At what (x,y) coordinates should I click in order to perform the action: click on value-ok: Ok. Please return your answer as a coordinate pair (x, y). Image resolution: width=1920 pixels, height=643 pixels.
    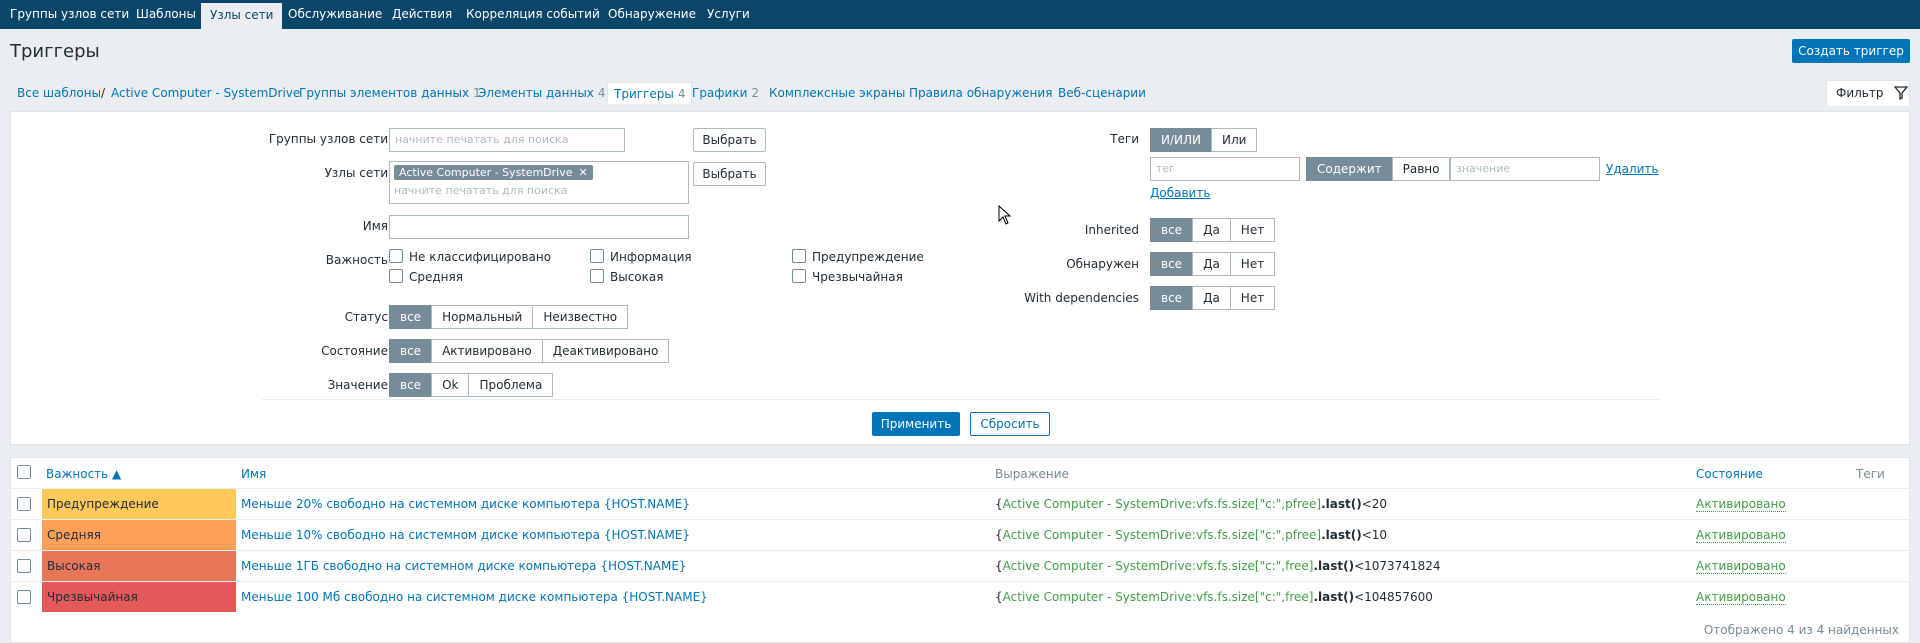
    Looking at the image, I should click on (450, 385).